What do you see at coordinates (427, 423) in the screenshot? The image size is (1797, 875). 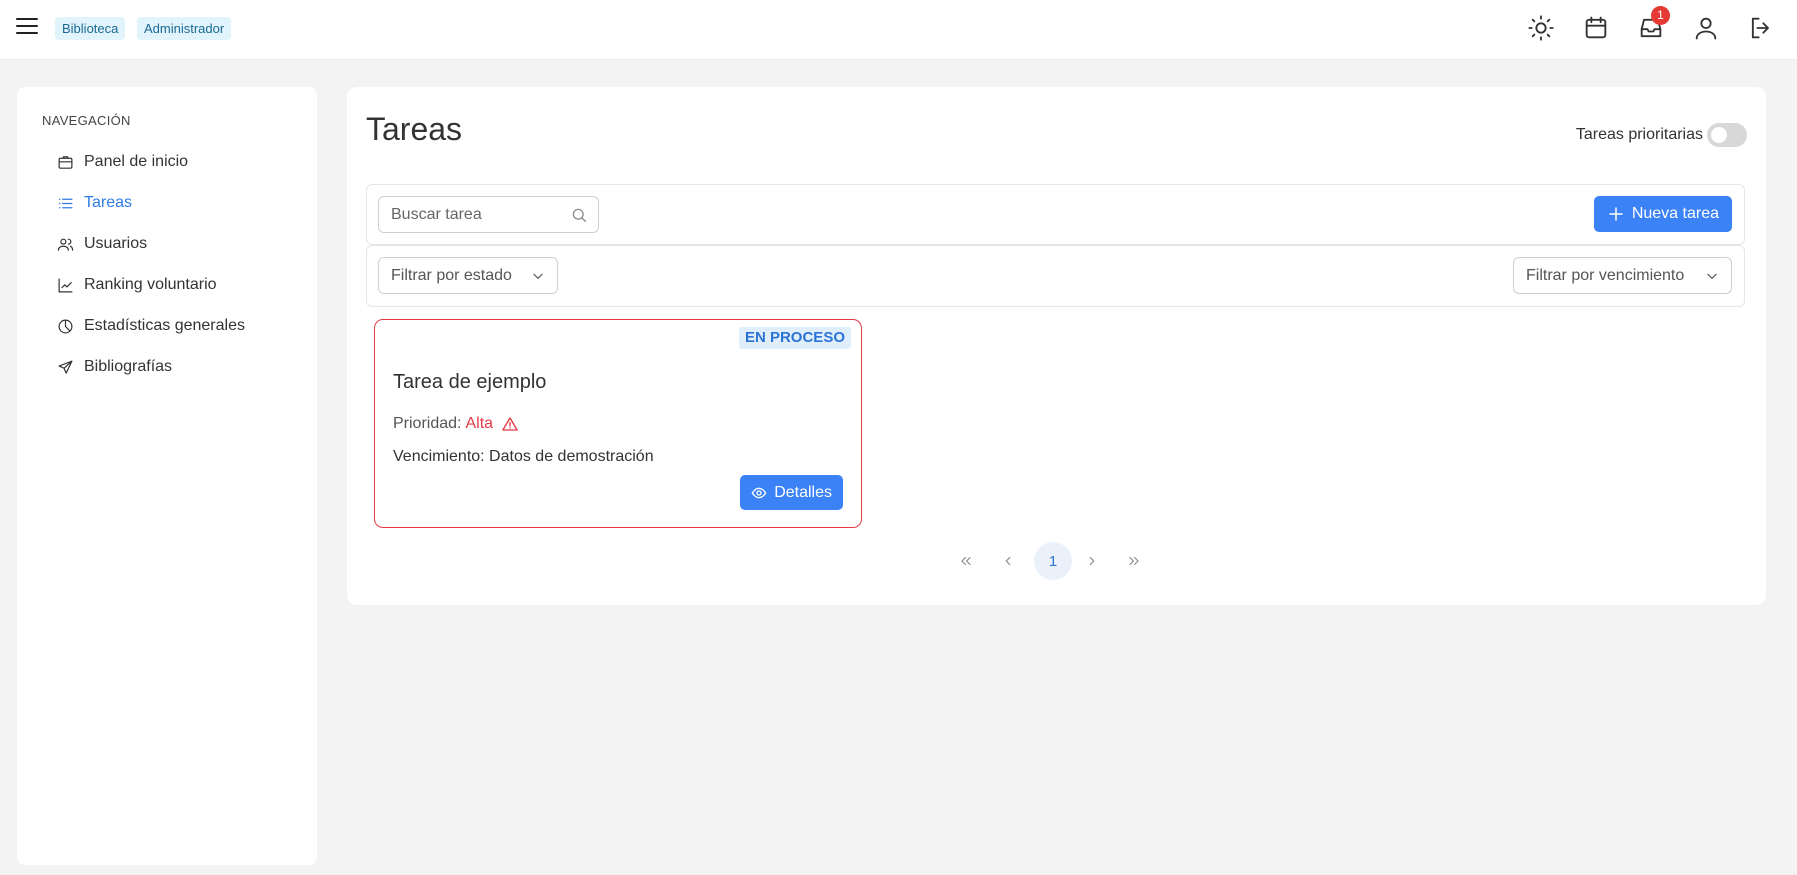 I see `priority-label: Prioridad:` at bounding box center [427, 423].